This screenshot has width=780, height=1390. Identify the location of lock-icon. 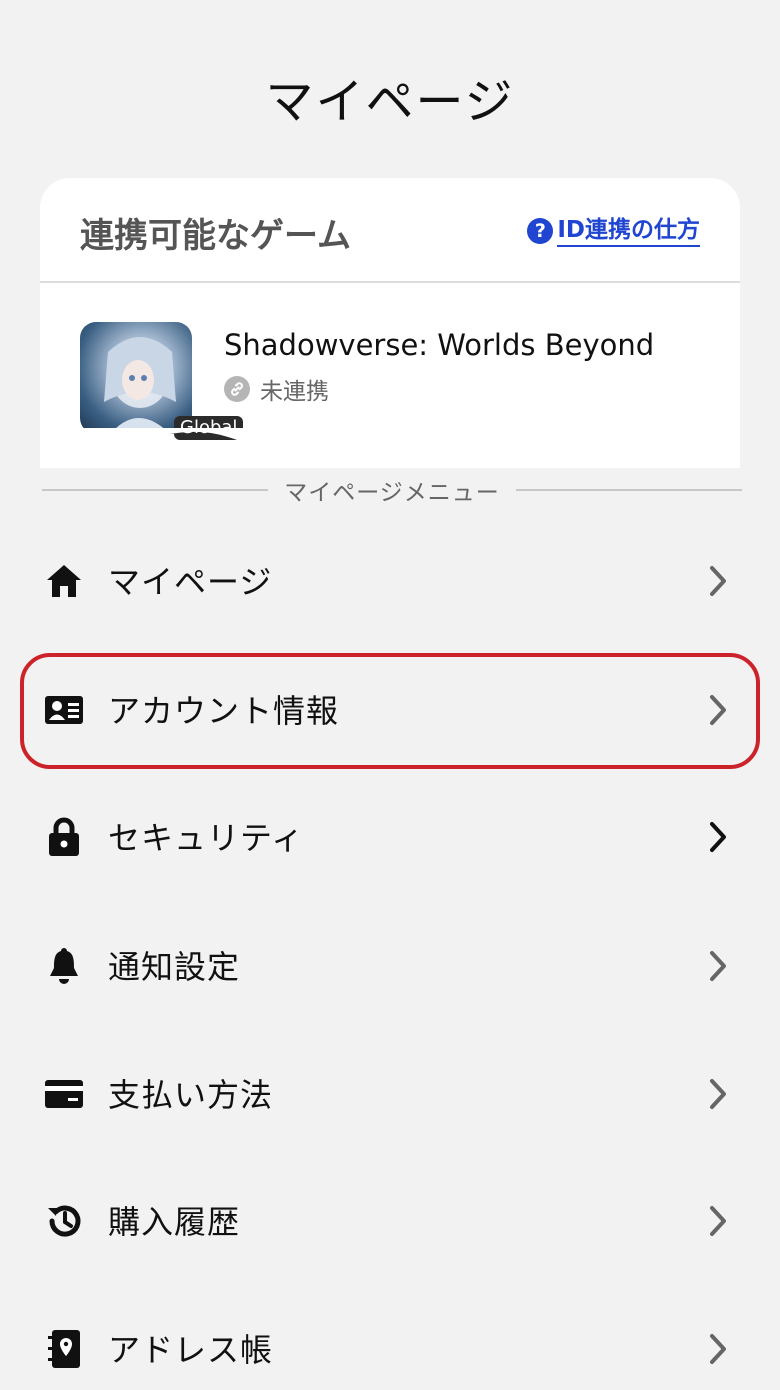
(64, 837).